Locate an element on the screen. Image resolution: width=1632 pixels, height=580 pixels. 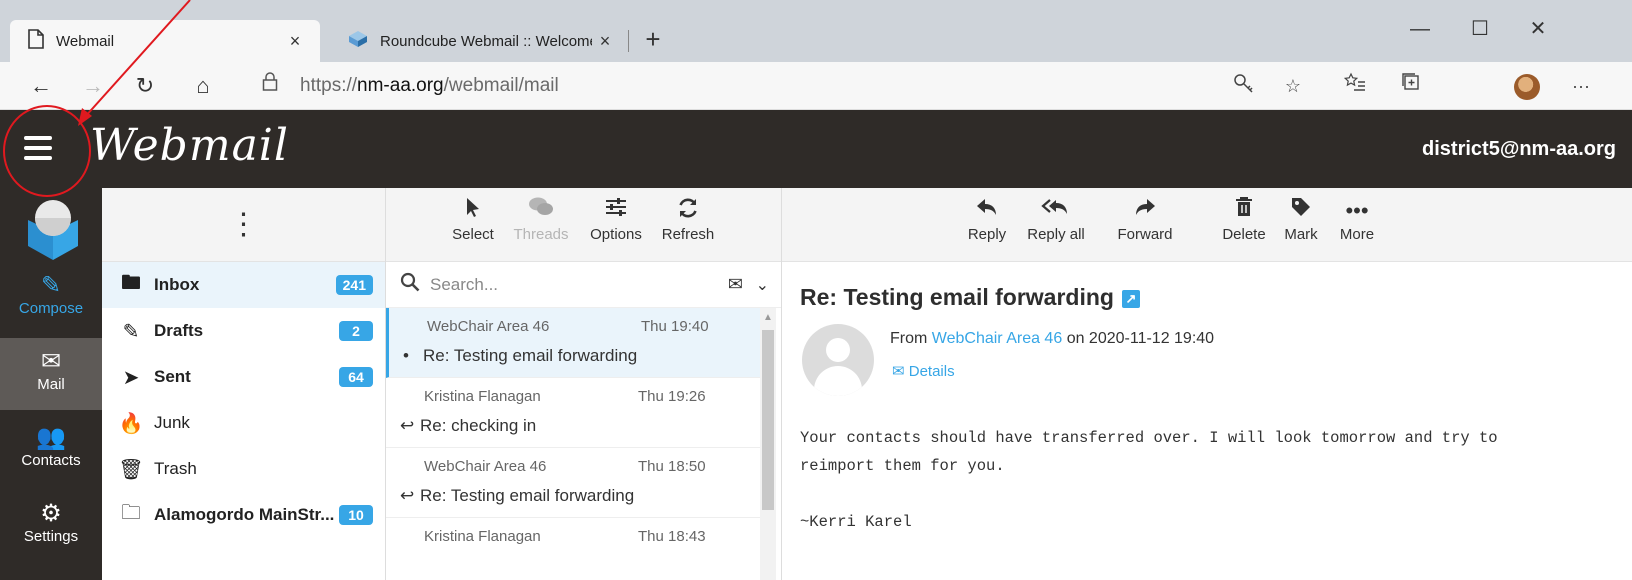
key-icon is located at coordinates (1243, 86).